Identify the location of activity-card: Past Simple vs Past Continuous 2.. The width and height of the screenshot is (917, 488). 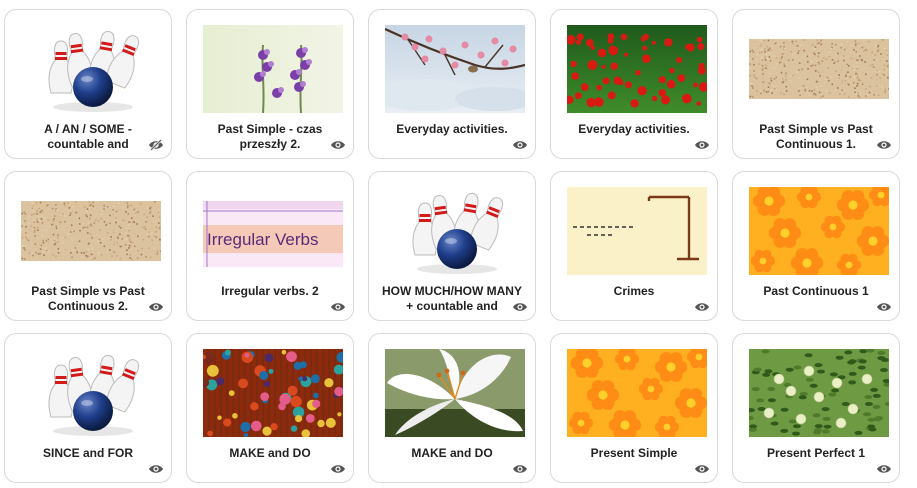
(88, 246).